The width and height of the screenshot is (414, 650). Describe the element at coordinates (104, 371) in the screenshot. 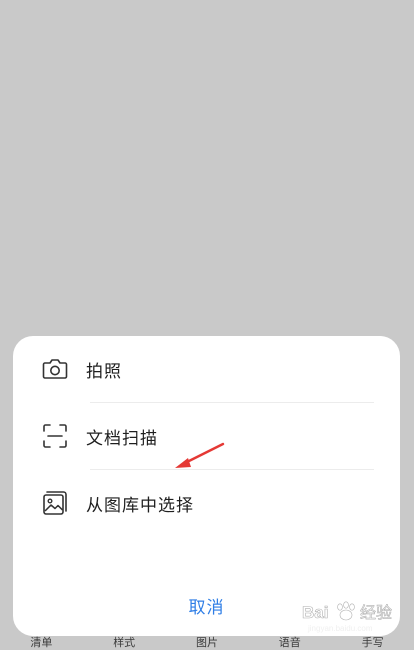

I see `action-item-label: 拍照` at that location.